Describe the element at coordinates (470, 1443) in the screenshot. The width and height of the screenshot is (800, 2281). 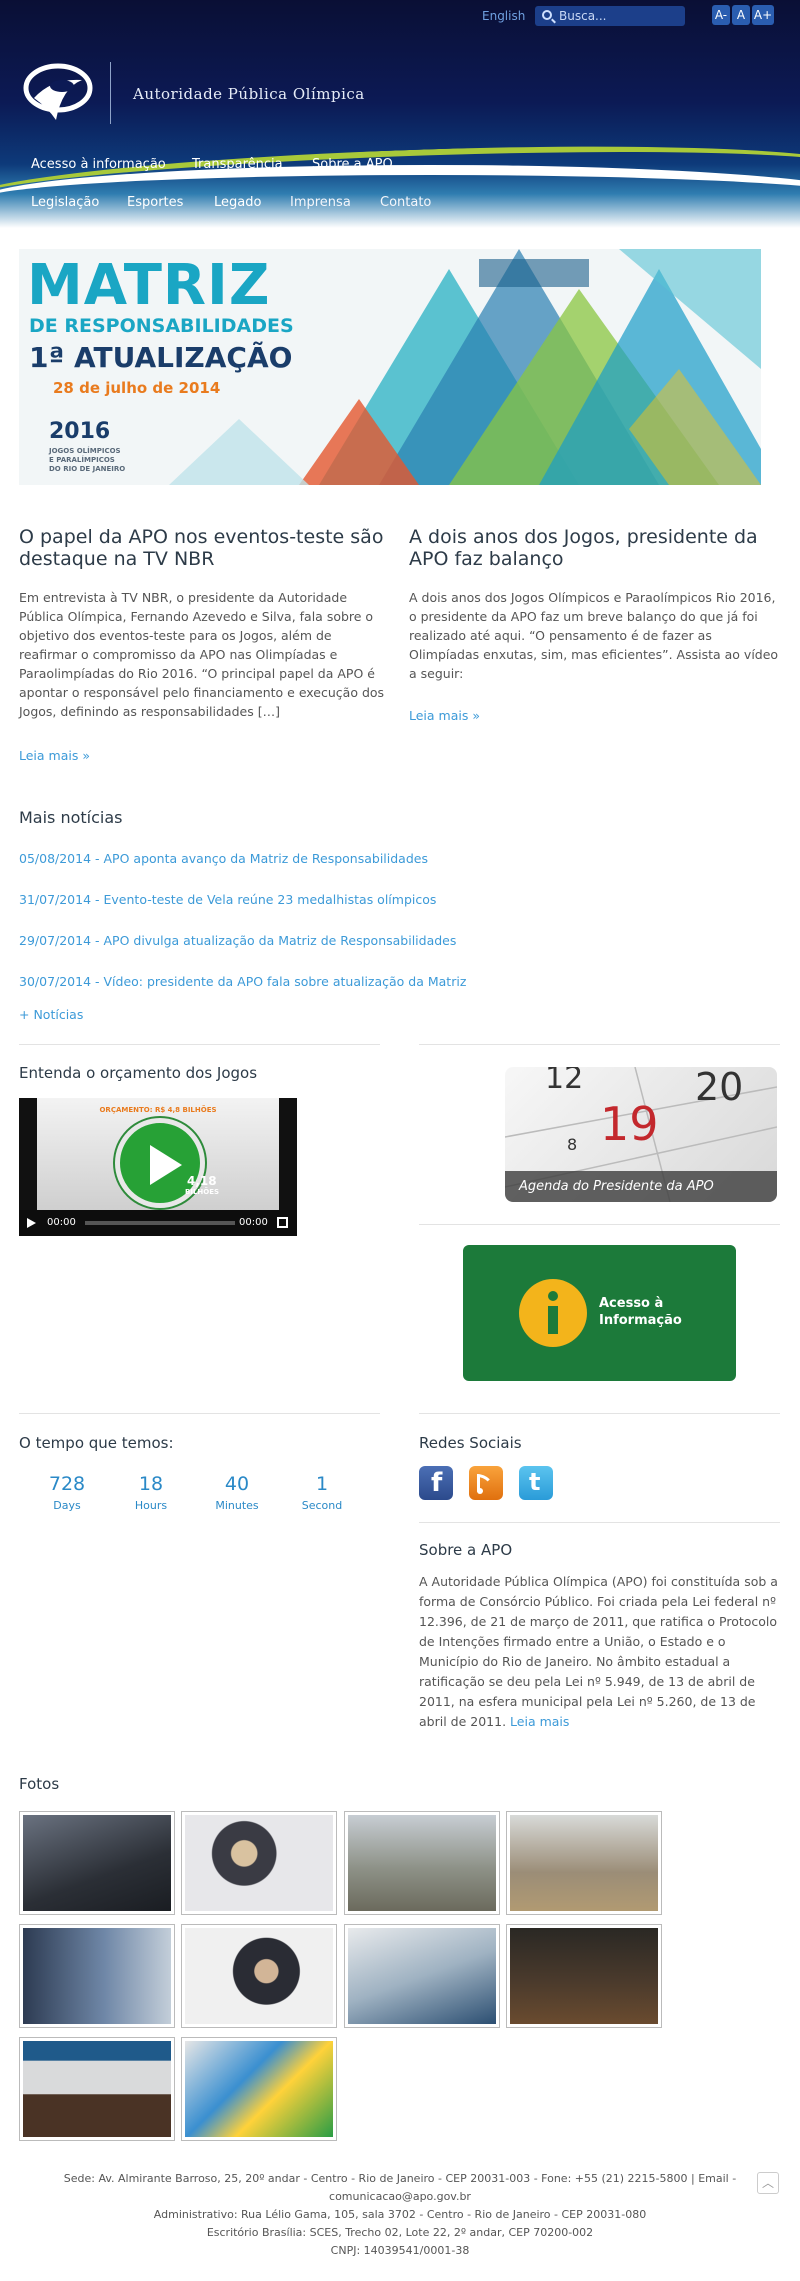
I see `social-title: Redes Sociais` at that location.